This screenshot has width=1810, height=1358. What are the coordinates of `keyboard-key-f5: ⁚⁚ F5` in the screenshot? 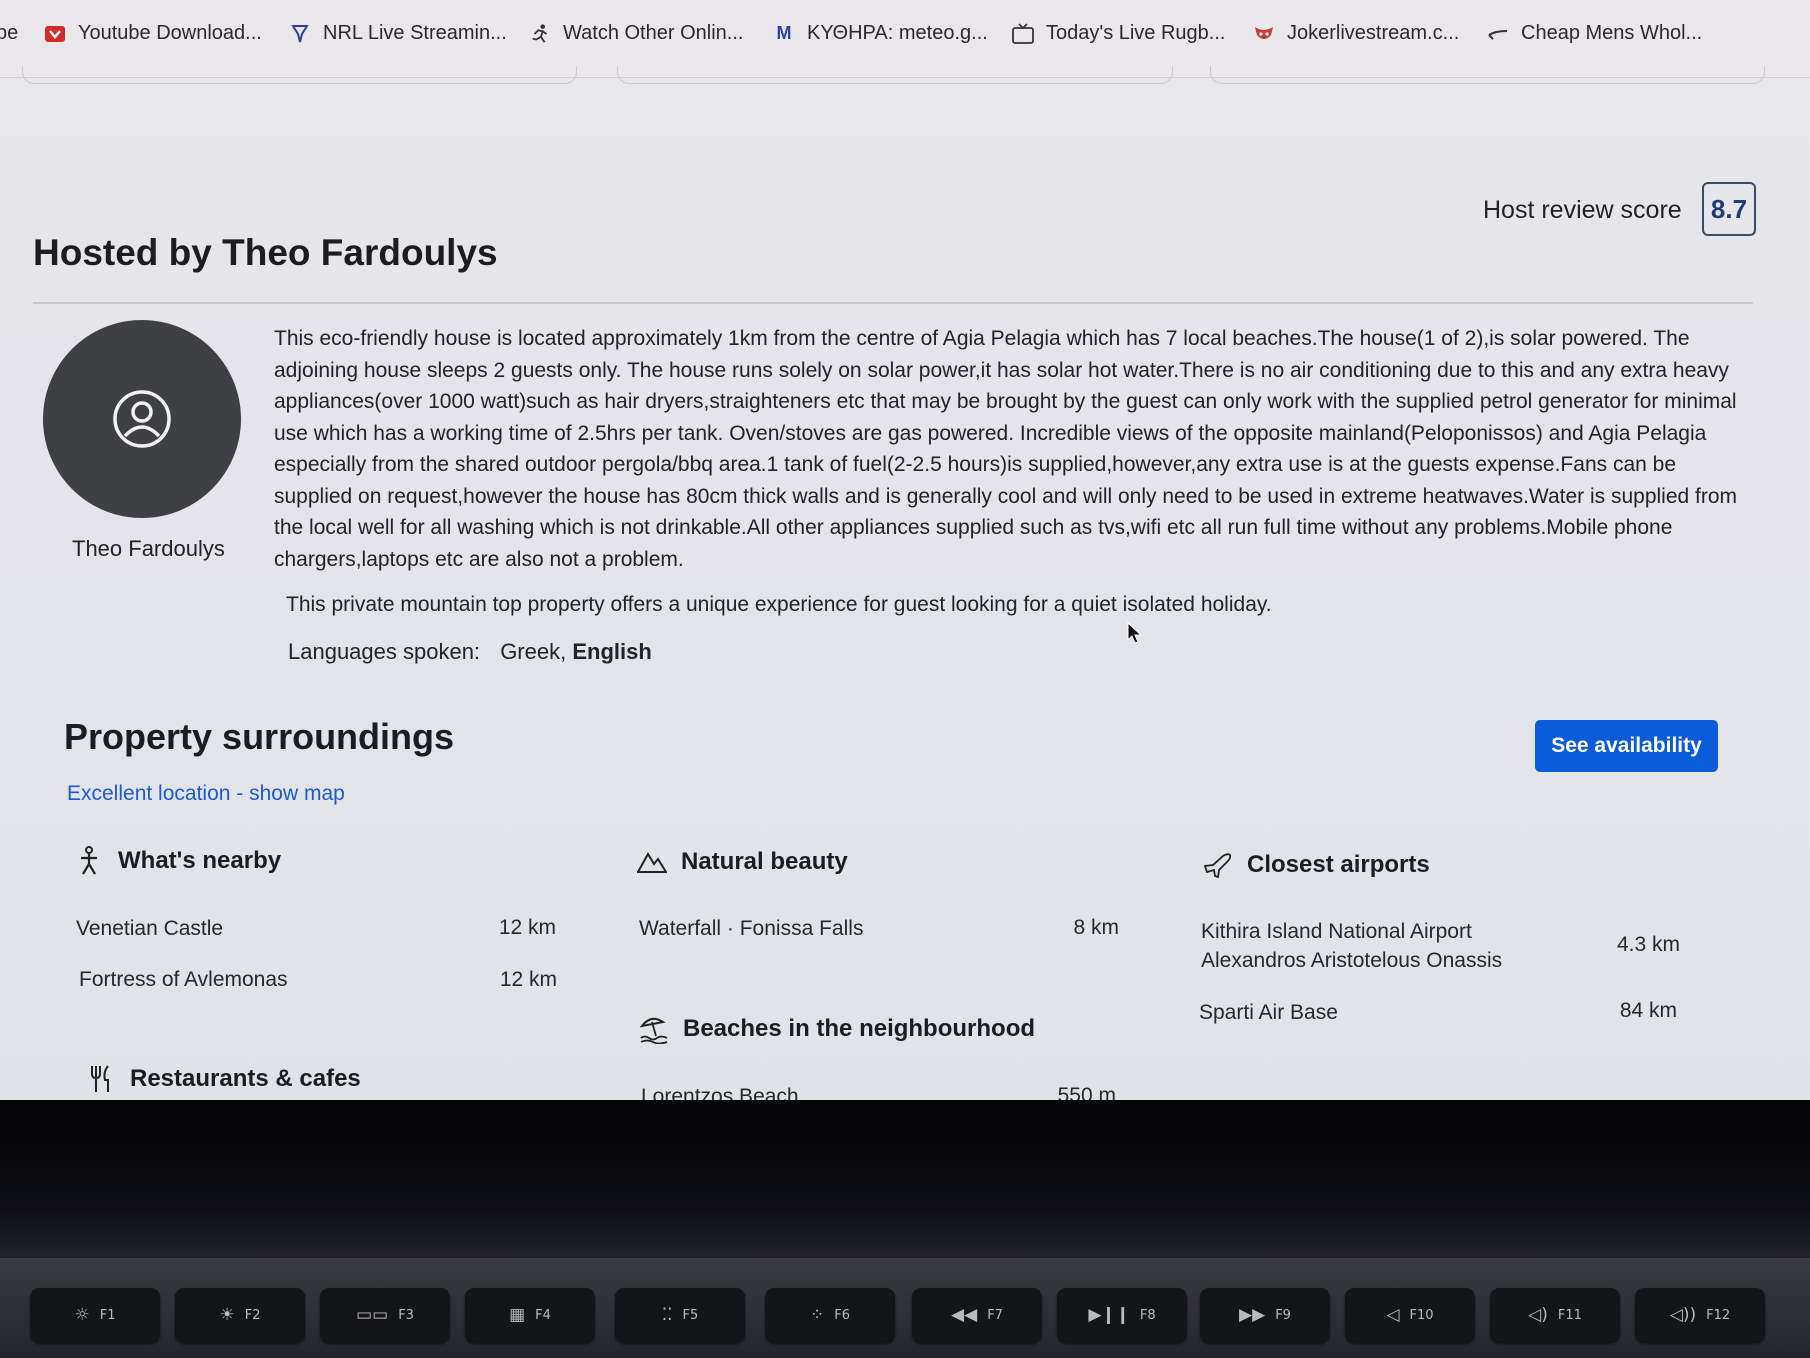 It's located at (680, 1315).